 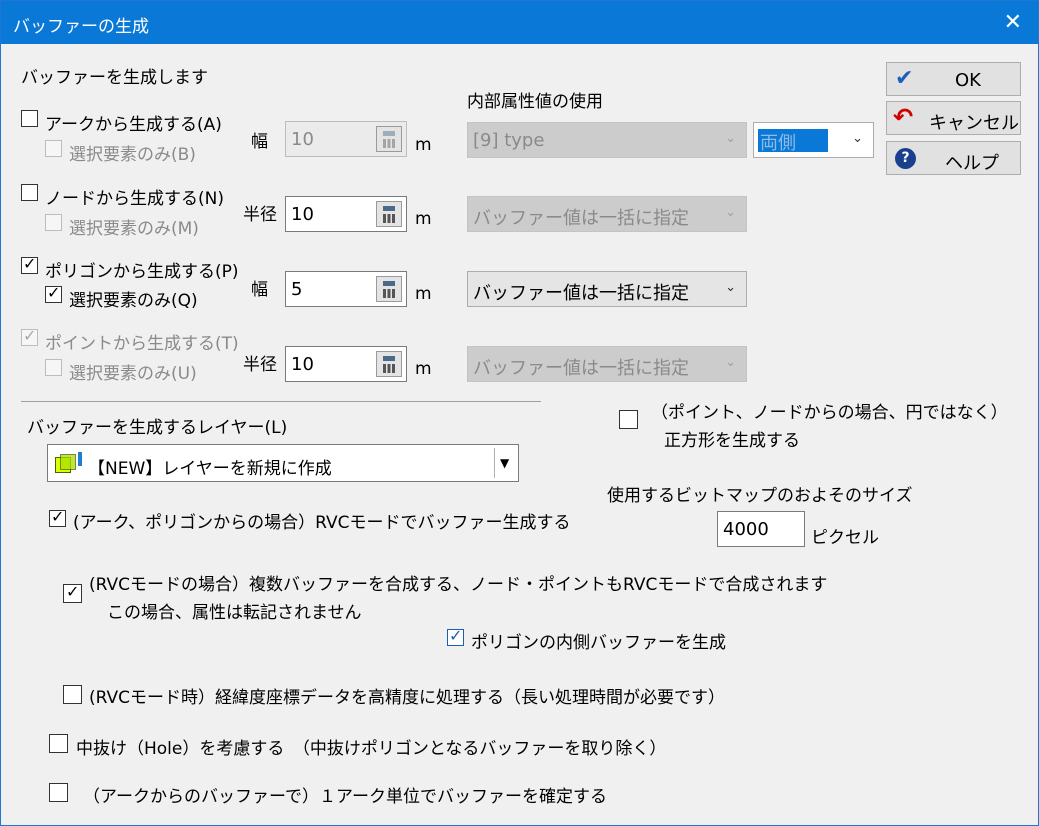 What do you see at coordinates (760, 496) in the screenshot?
I see `bitmap-size-label: 使用するビットマップのおよそのサイズ` at bounding box center [760, 496].